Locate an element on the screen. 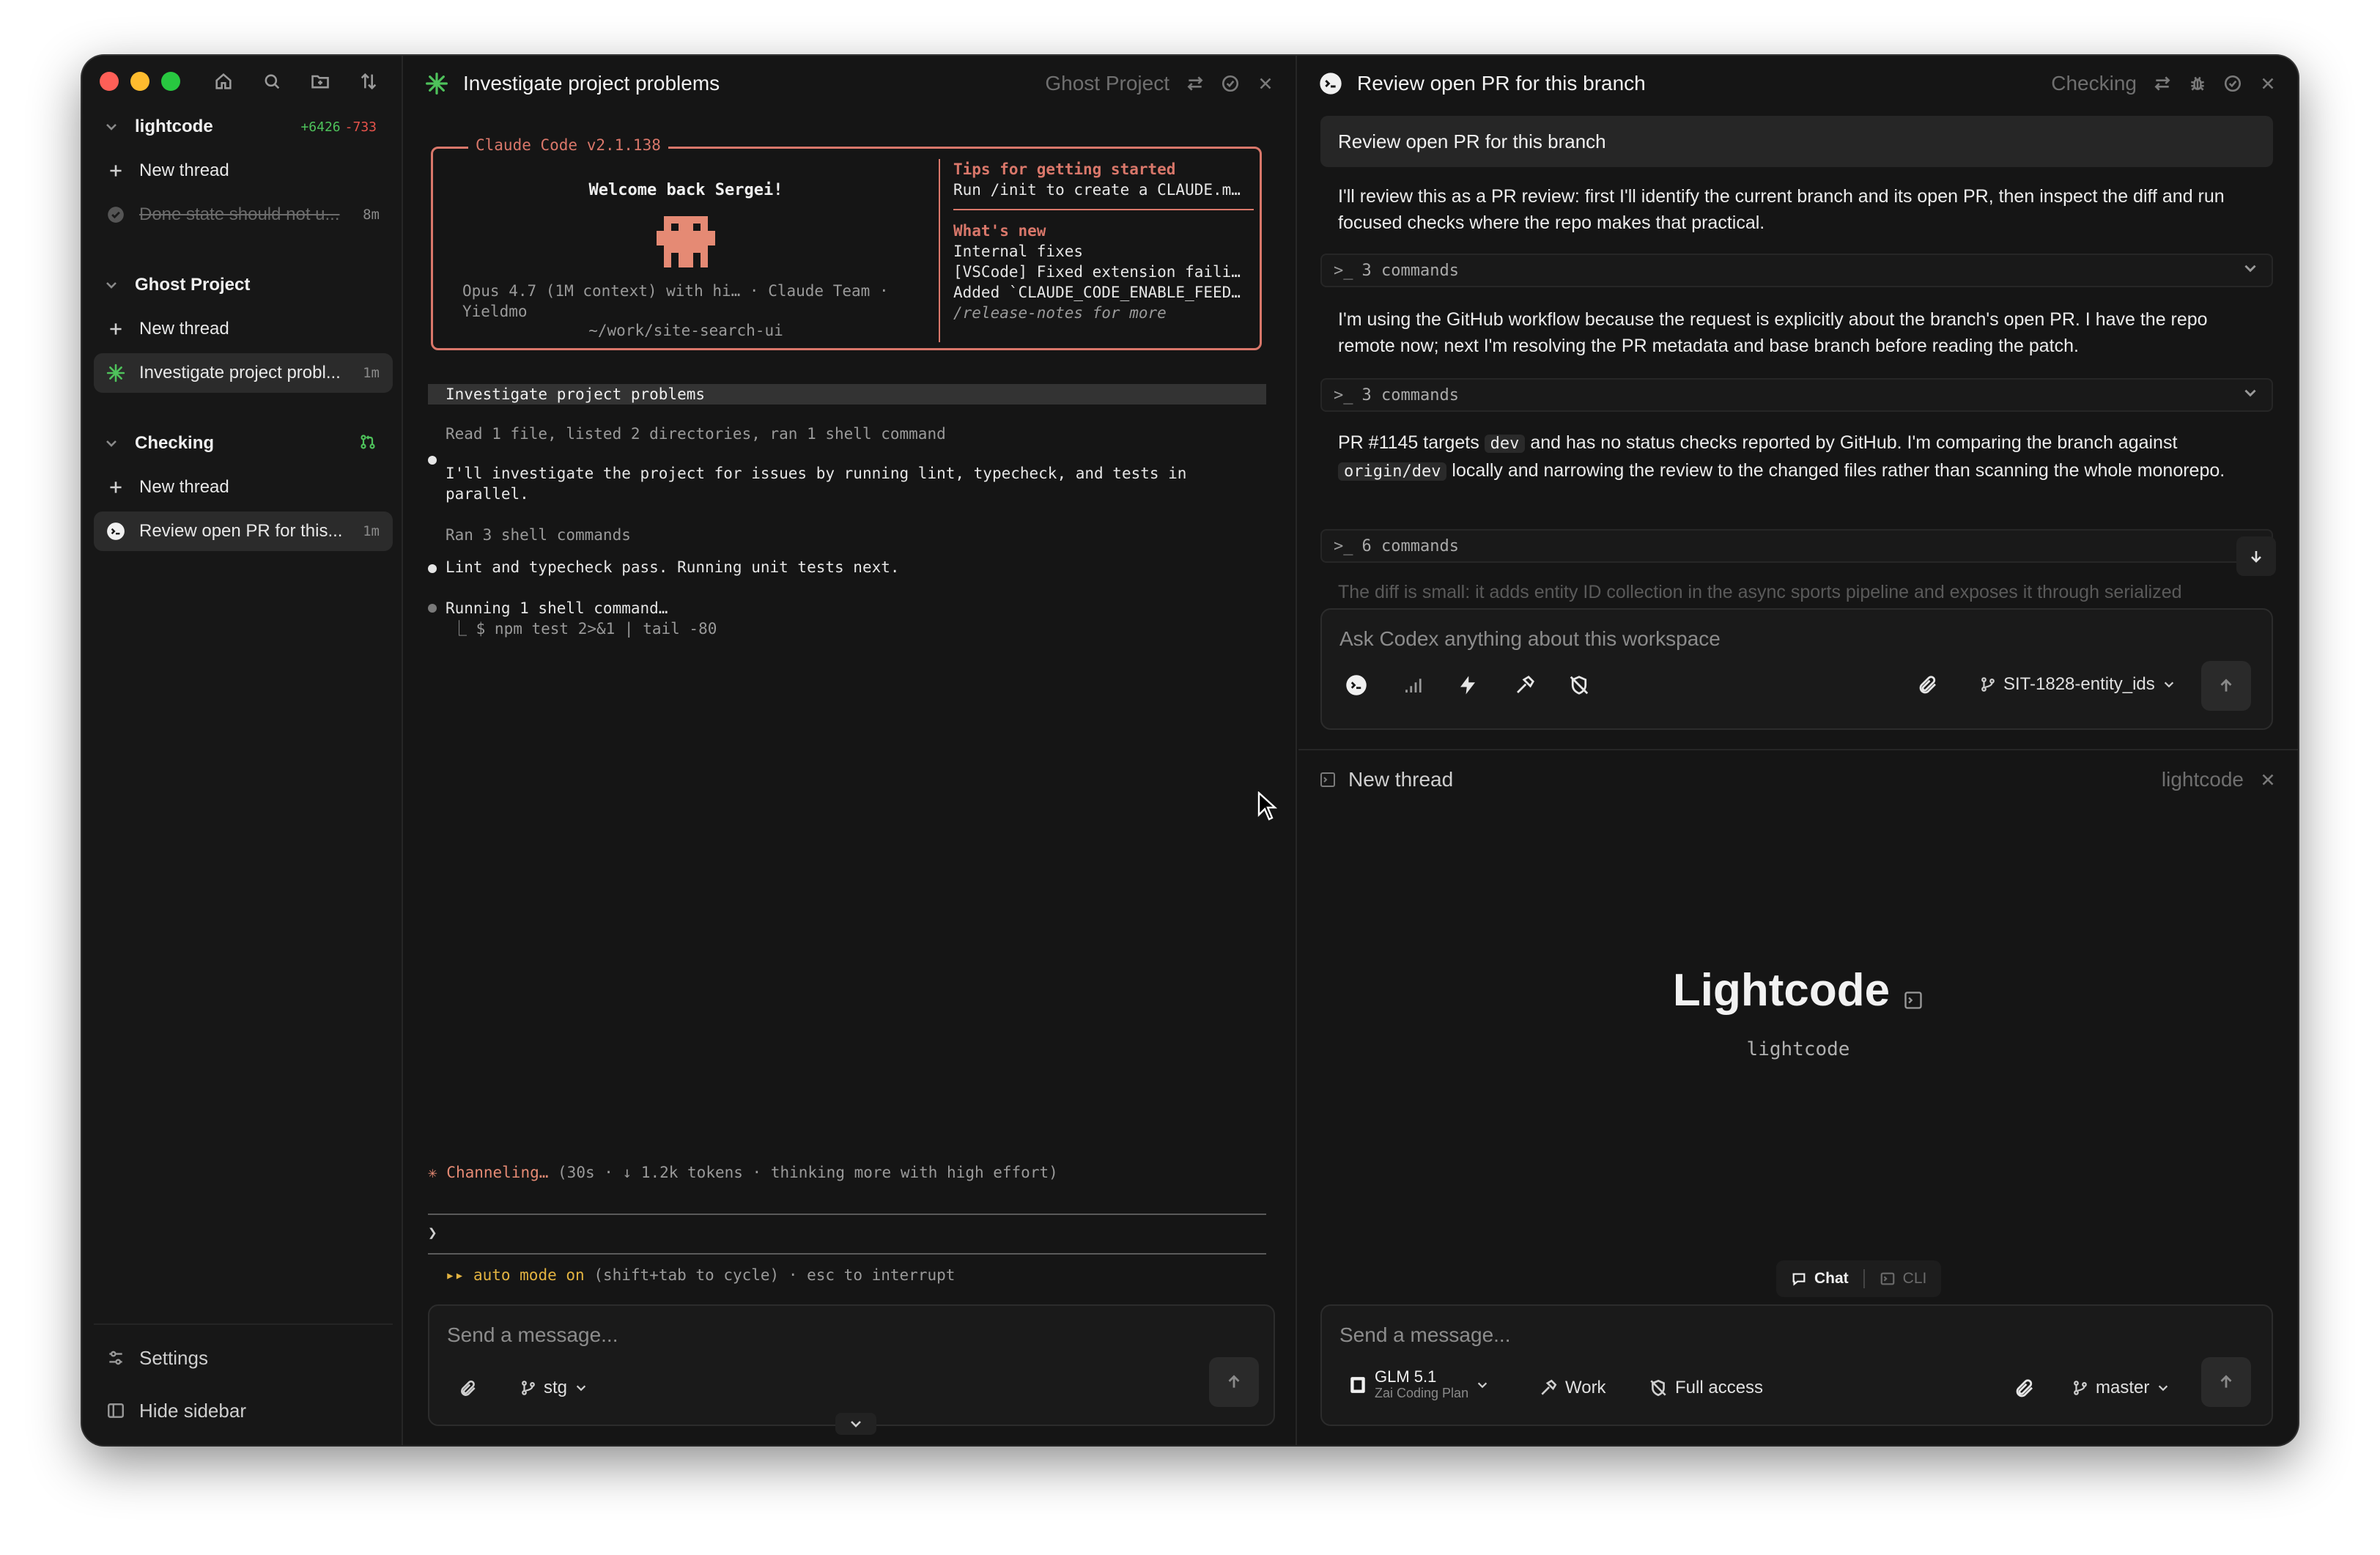 The height and width of the screenshot is (1555, 2380). diff-additions: +6426 is located at coordinates (320, 127).